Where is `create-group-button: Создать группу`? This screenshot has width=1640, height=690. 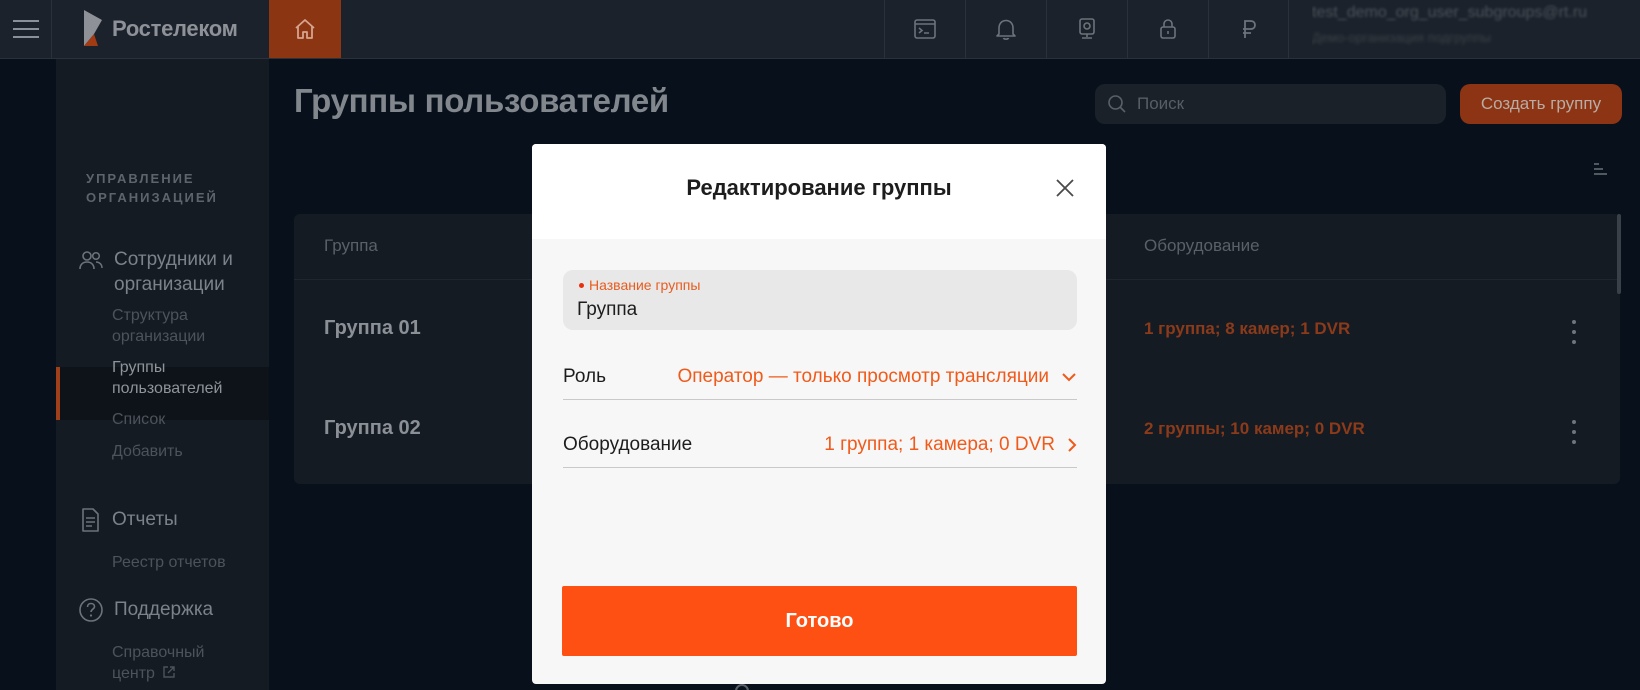
create-group-button: Создать группу is located at coordinates (1541, 104).